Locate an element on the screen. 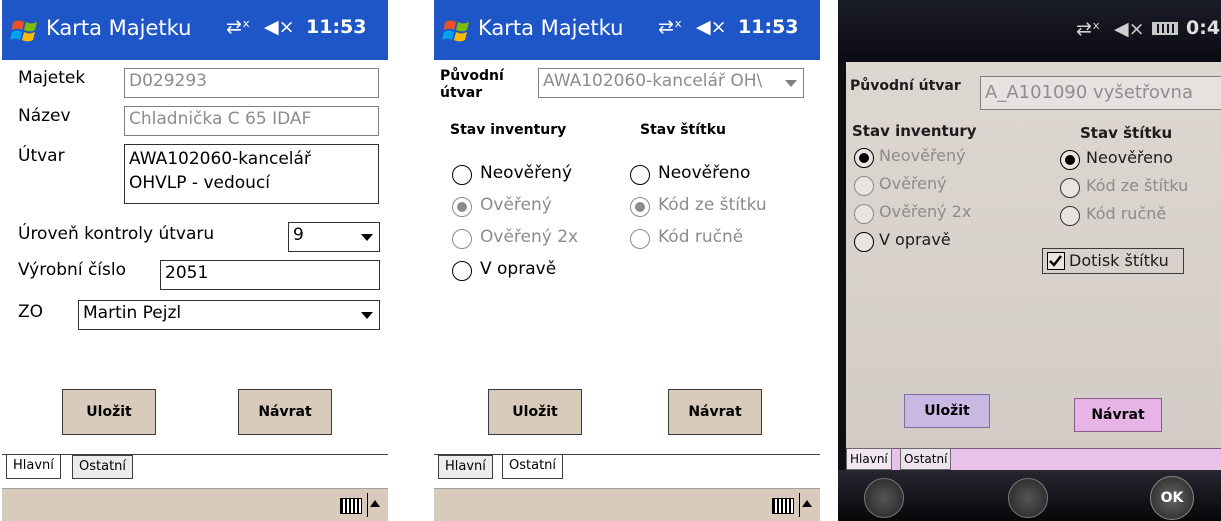 The height and width of the screenshot is (521, 1221). stav-inventury-header: Stav inventury is located at coordinates (914, 131).